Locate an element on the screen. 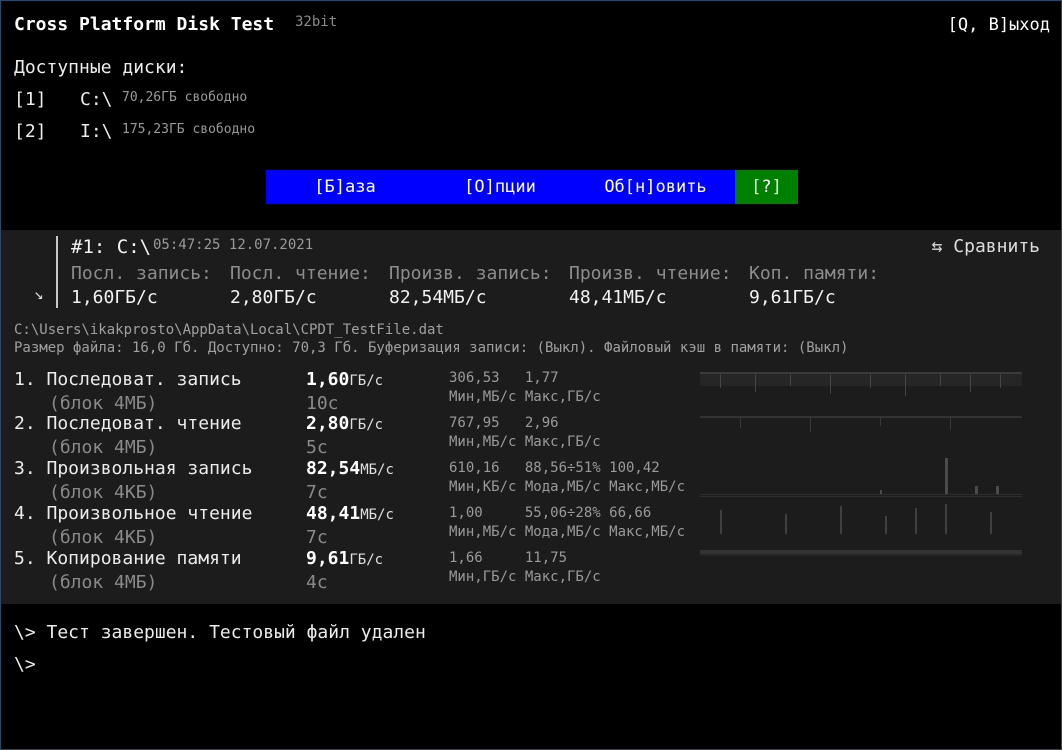 The width and height of the screenshot is (1062, 750). test-stats-values: 1,00 55,06÷28% 66,66 is located at coordinates (550, 513).